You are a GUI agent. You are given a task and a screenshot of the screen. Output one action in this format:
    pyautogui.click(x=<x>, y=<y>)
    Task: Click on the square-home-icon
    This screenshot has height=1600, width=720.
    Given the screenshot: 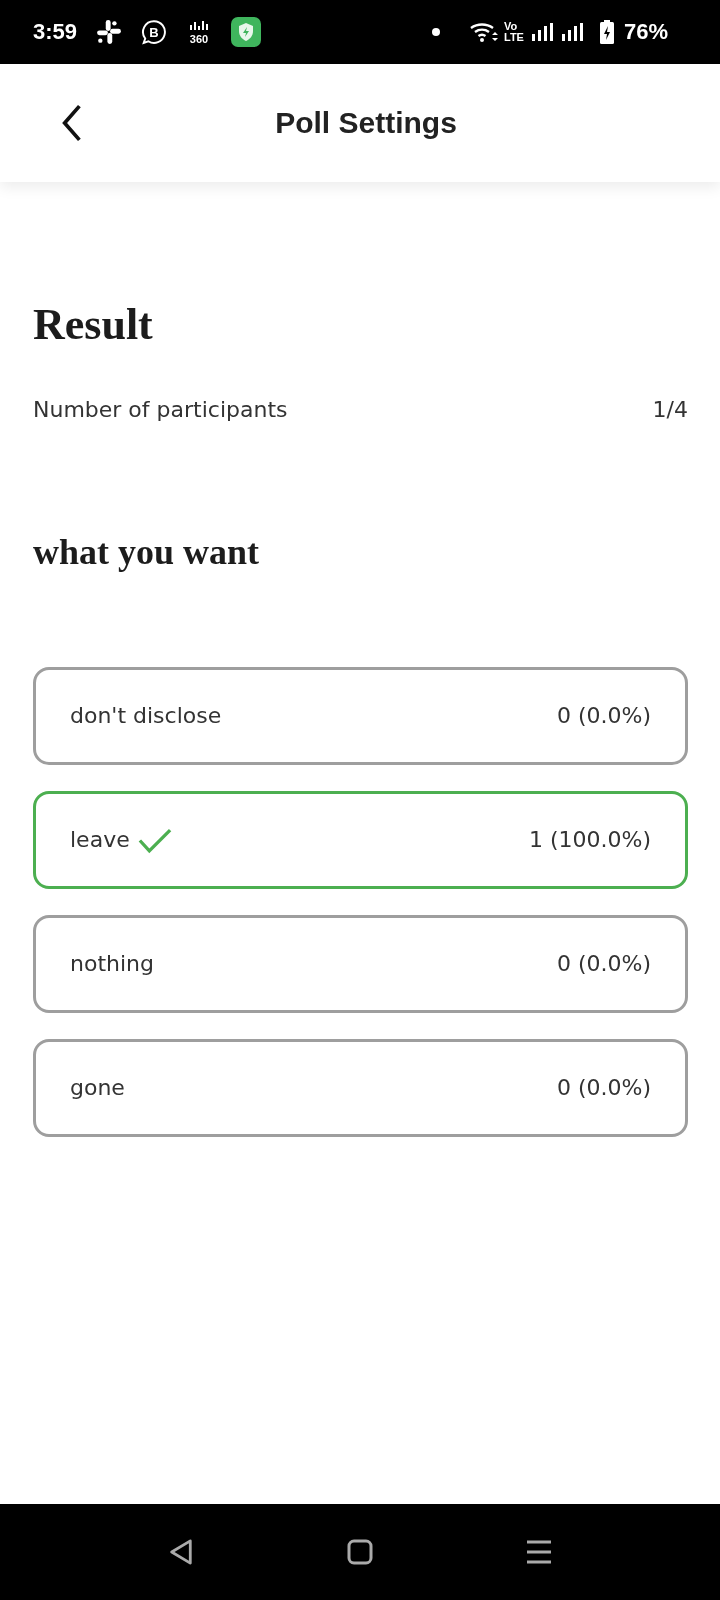 What is the action you would take?
    pyautogui.click(x=360, y=1552)
    